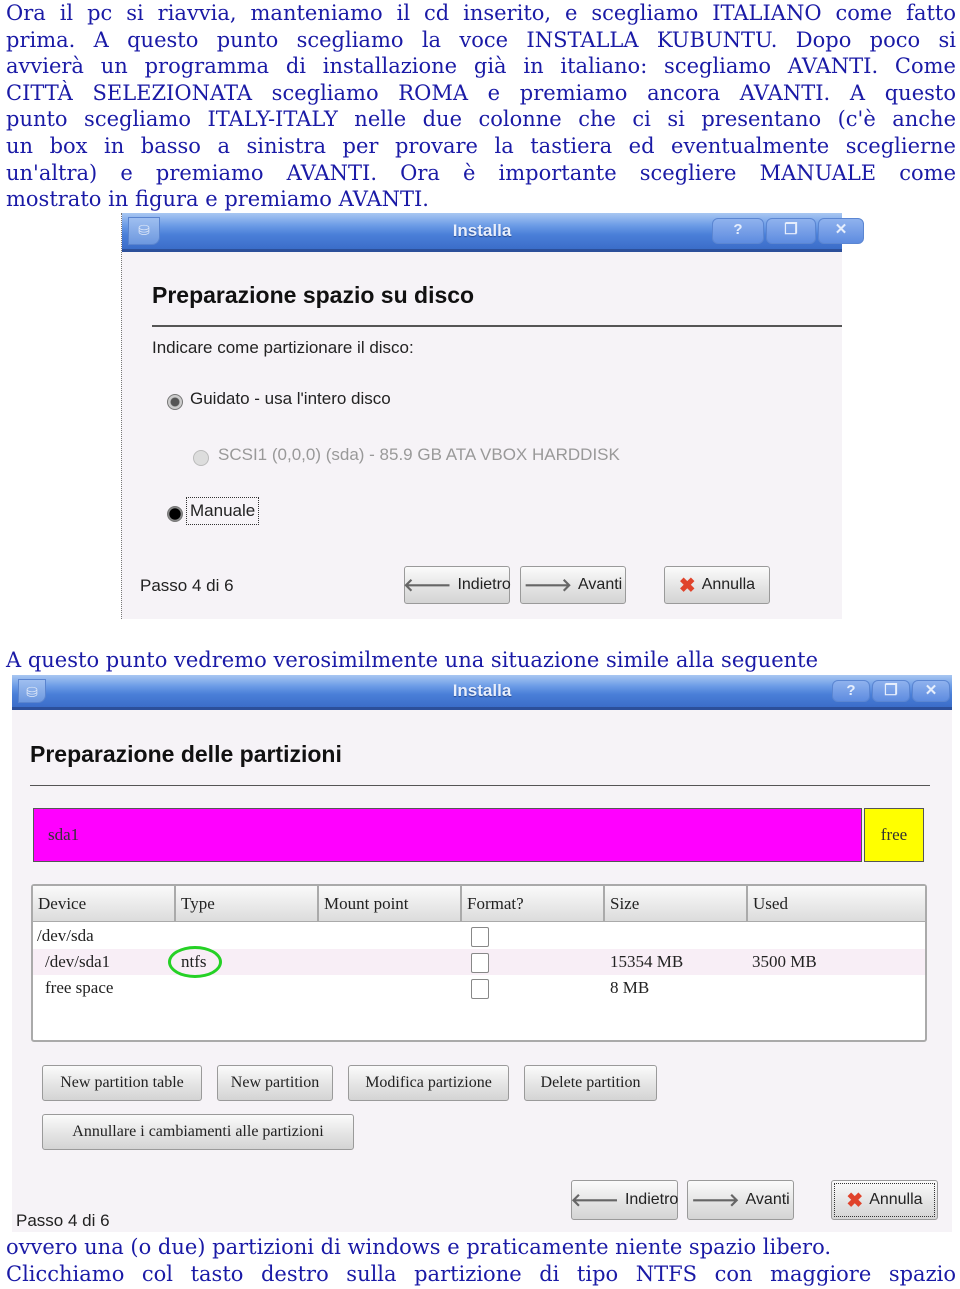  What do you see at coordinates (784, 961) in the screenshot?
I see `cell-used: 3500 MB` at bounding box center [784, 961].